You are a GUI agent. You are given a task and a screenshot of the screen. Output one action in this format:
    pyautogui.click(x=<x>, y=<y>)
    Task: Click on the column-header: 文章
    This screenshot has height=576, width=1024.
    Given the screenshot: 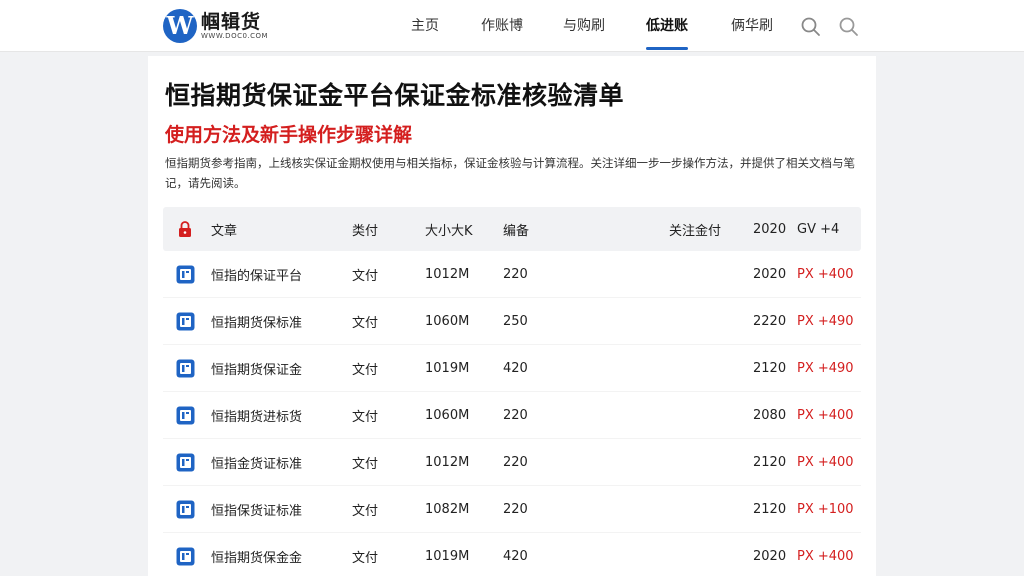 What is the action you would take?
    pyautogui.click(x=224, y=231)
    